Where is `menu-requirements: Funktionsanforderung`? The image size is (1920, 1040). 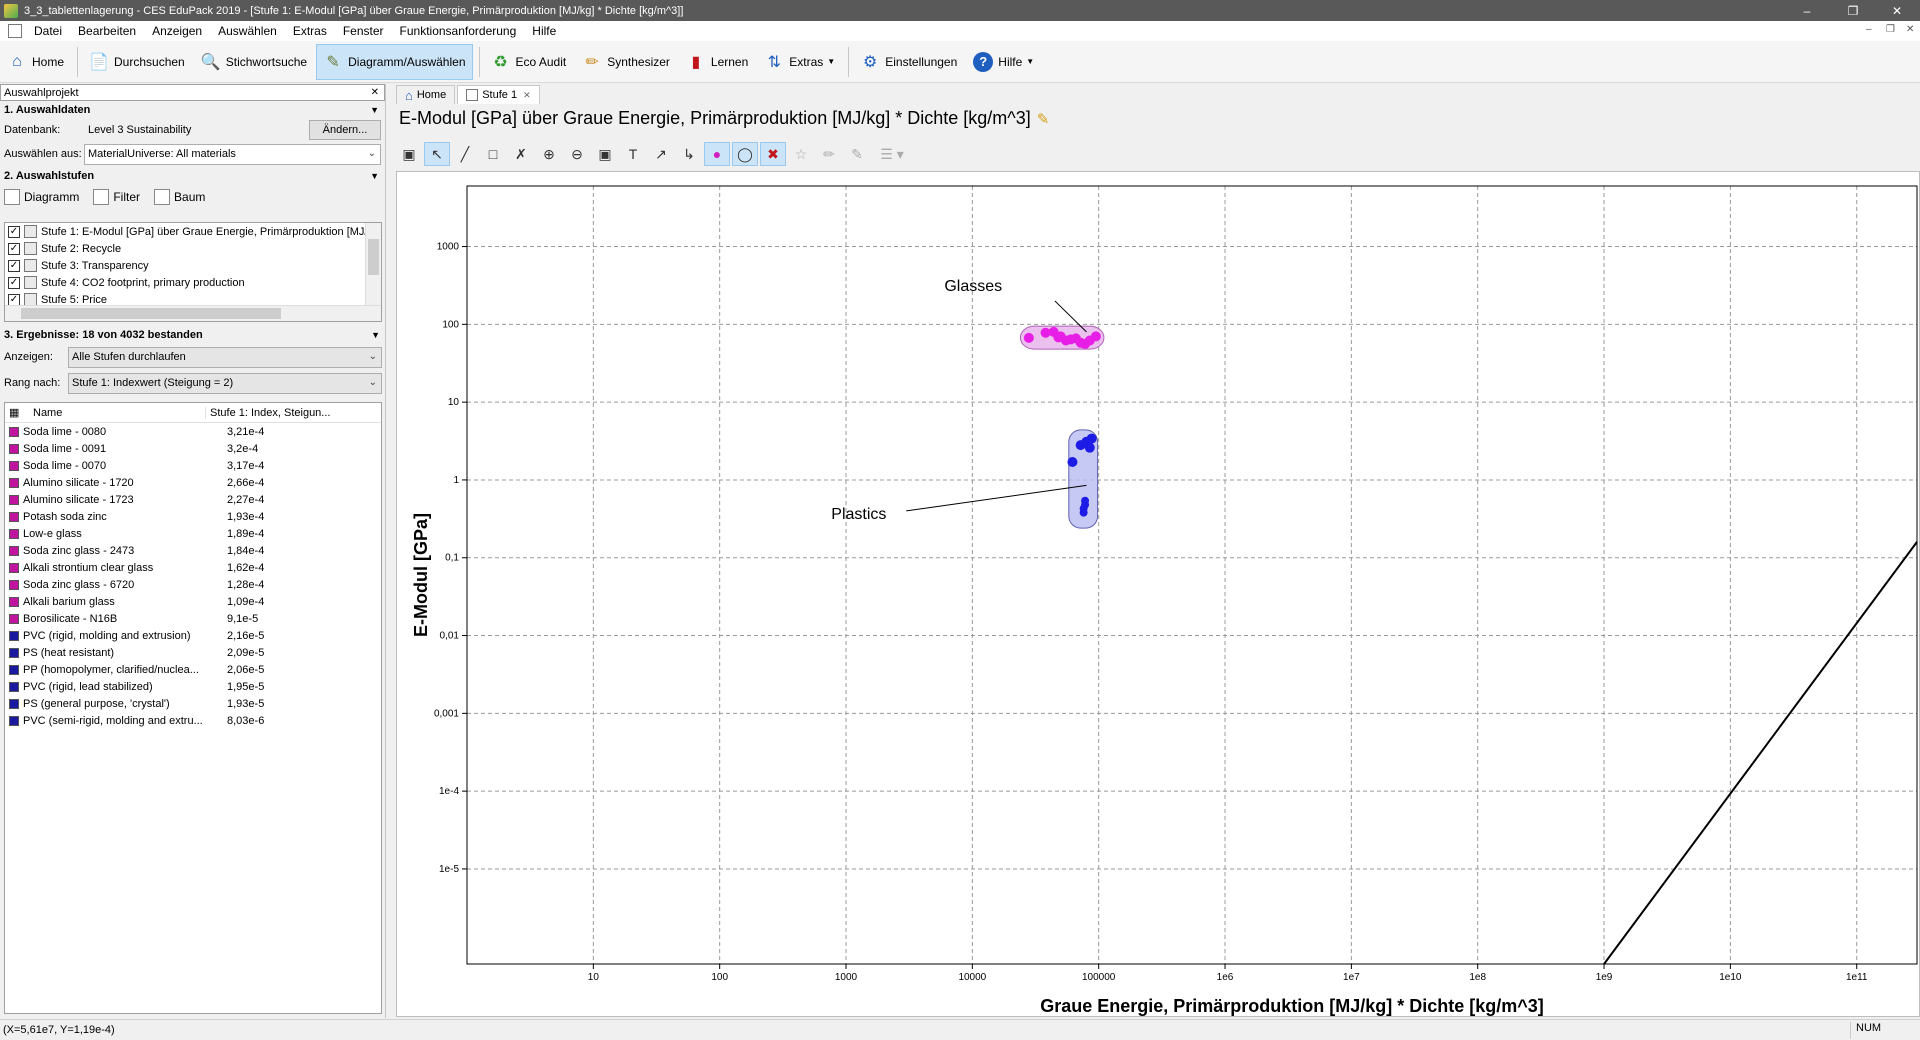 menu-requirements: Funktionsanforderung is located at coordinates (458, 31).